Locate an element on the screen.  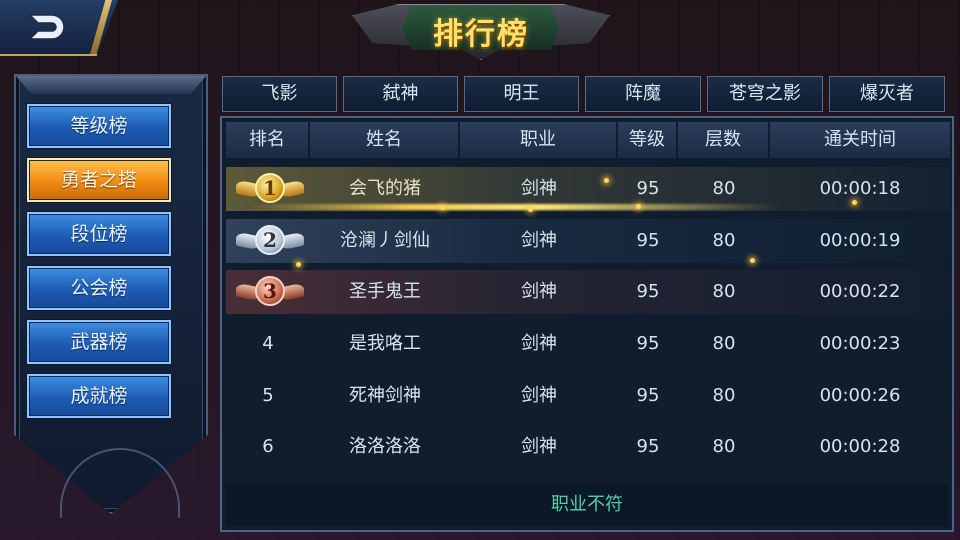
sidebar-item-weapon-ranking: 武器榜 is located at coordinates (99, 342).